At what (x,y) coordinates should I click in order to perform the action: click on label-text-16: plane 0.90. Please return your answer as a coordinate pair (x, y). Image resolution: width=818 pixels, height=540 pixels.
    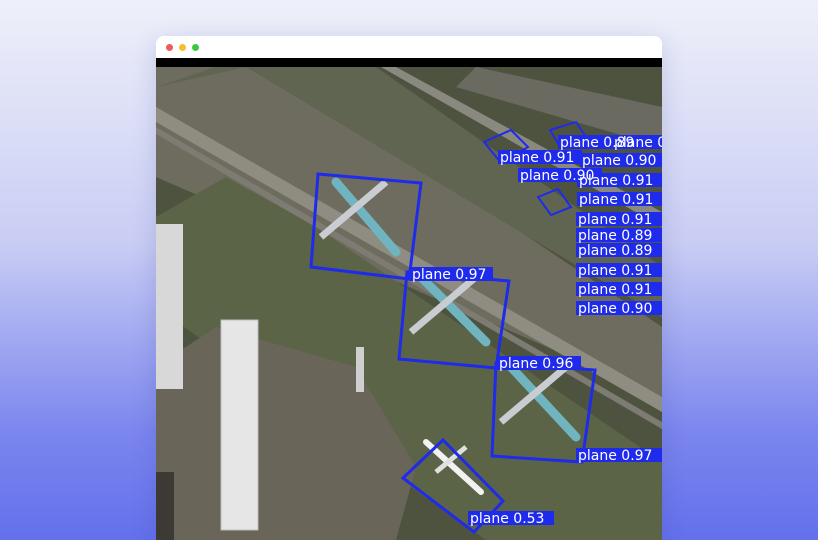
    Looking at the image, I should click on (615, 309).